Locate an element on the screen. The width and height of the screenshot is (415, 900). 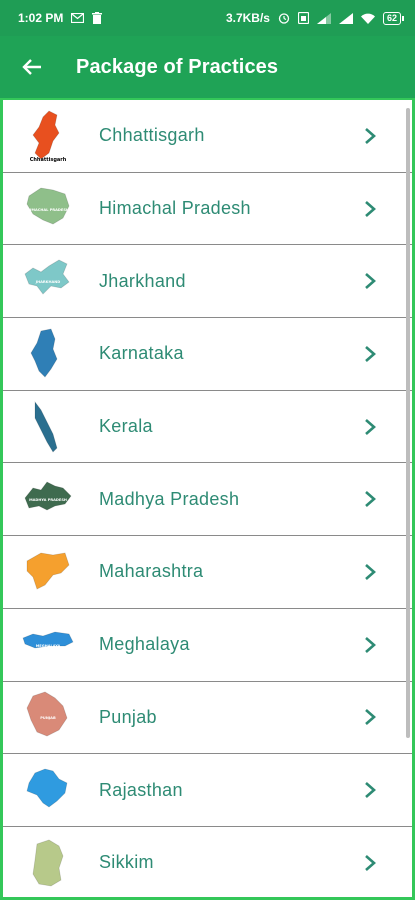
state-name: Jharkhand is located at coordinates (142, 280).